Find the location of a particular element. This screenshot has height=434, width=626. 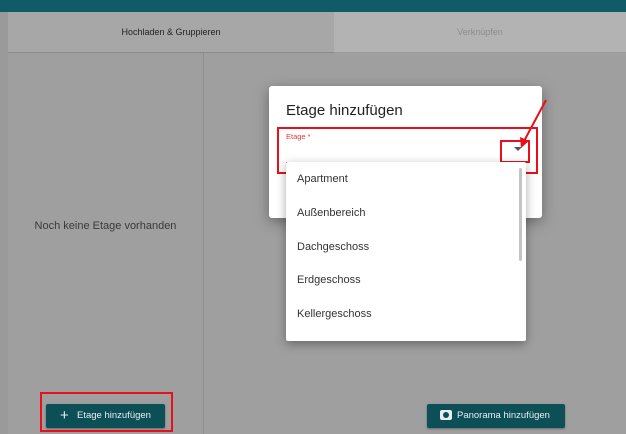

option-ground-floor: Erdgeschoss is located at coordinates (329, 280).